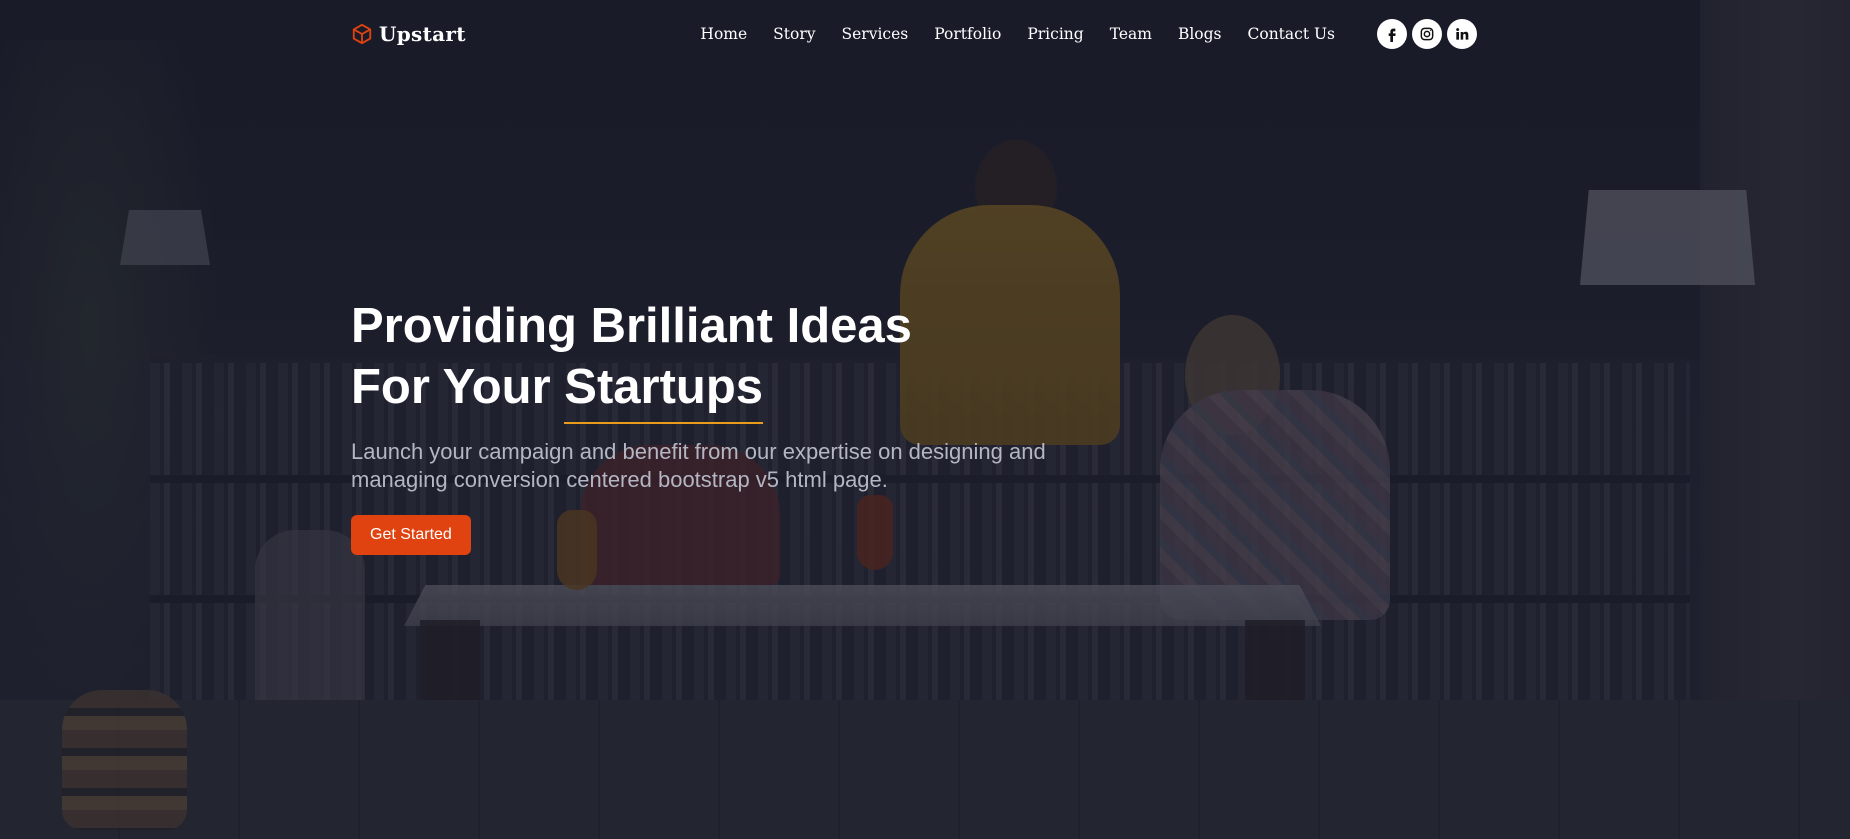  What do you see at coordinates (1285, 34) in the screenshot?
I see `nav-link-contact-us: Contact Us` at bounding box center [1285, 34].